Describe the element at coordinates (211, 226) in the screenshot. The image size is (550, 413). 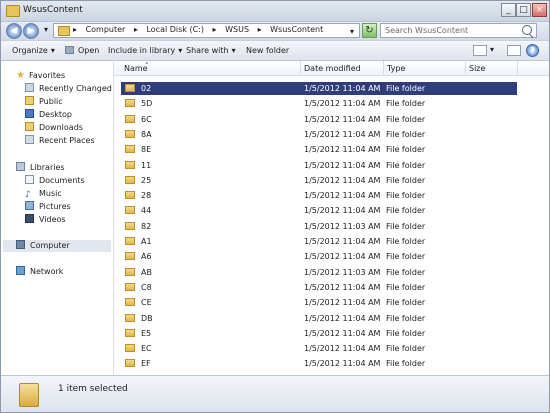
I see `file-name-cell: 82` at that location.